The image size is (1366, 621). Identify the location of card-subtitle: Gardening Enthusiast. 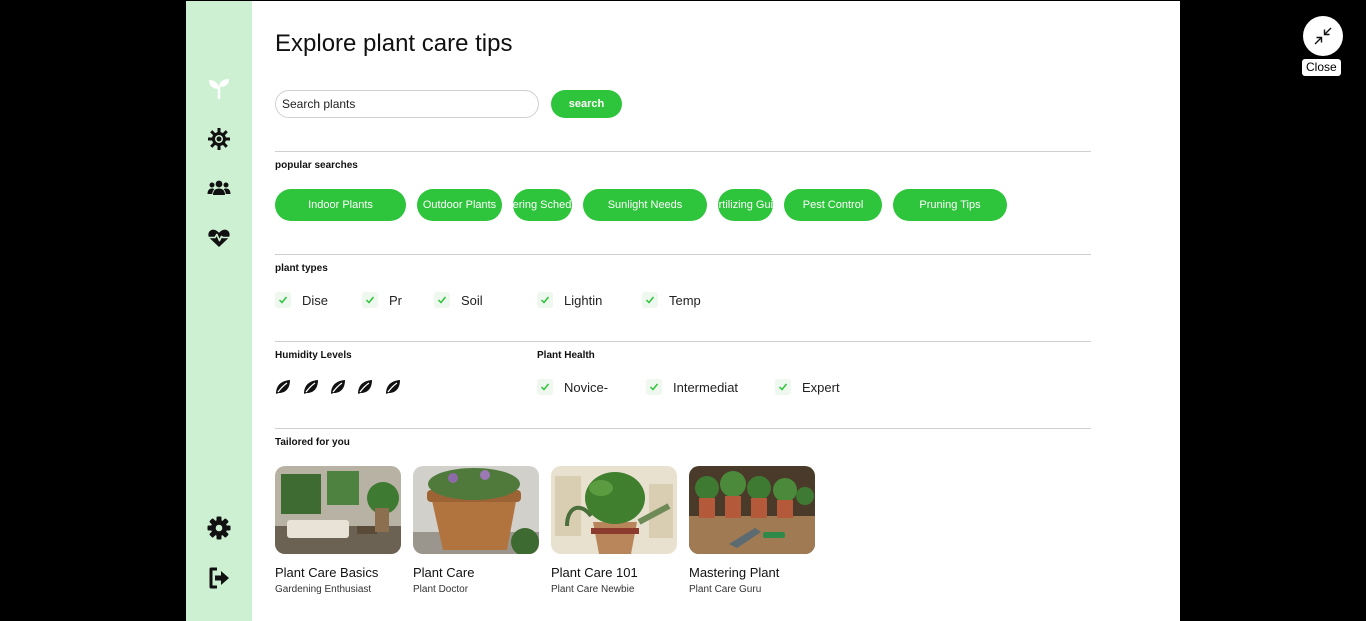
(323, 589).